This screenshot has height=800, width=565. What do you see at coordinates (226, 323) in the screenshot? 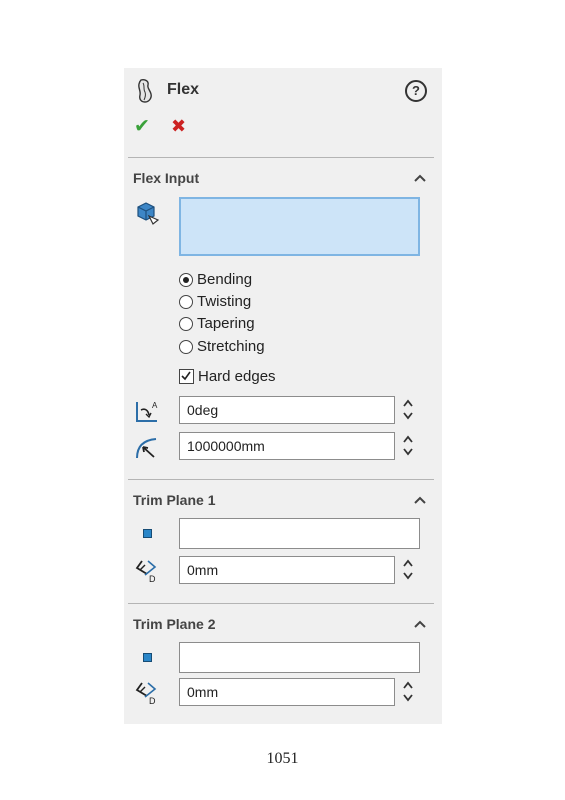
I see `radio-label: Tapering` at bounding box center [226, 323].